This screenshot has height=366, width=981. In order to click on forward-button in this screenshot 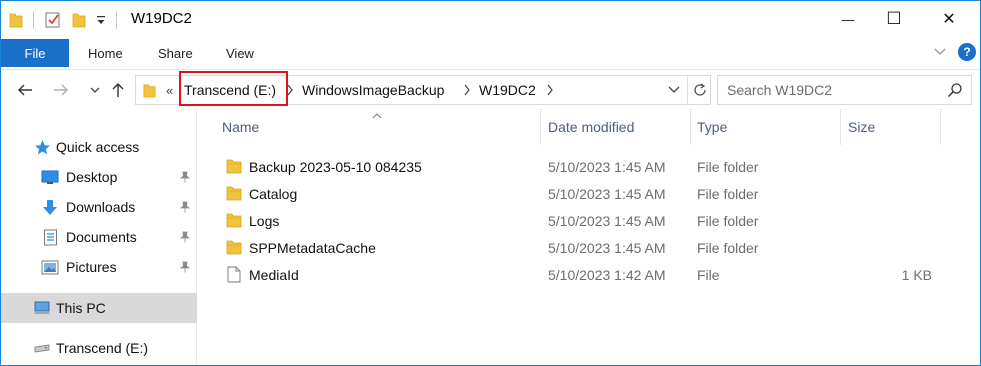, I will do `click(61, 90)`.